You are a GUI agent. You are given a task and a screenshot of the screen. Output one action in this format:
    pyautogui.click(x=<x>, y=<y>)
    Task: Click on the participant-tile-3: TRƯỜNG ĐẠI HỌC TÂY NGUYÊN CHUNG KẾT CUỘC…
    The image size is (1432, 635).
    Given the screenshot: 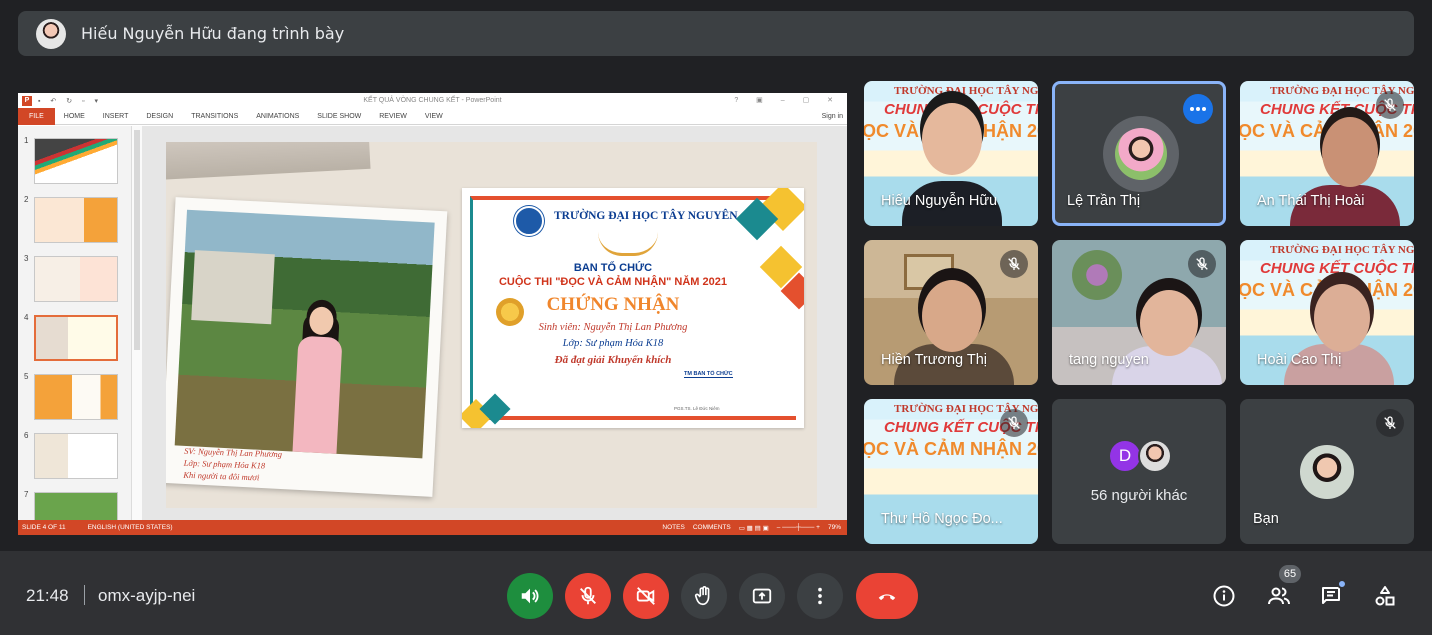 What is the action you would take?
    pyautogui.click(x=1327, y=153)
    